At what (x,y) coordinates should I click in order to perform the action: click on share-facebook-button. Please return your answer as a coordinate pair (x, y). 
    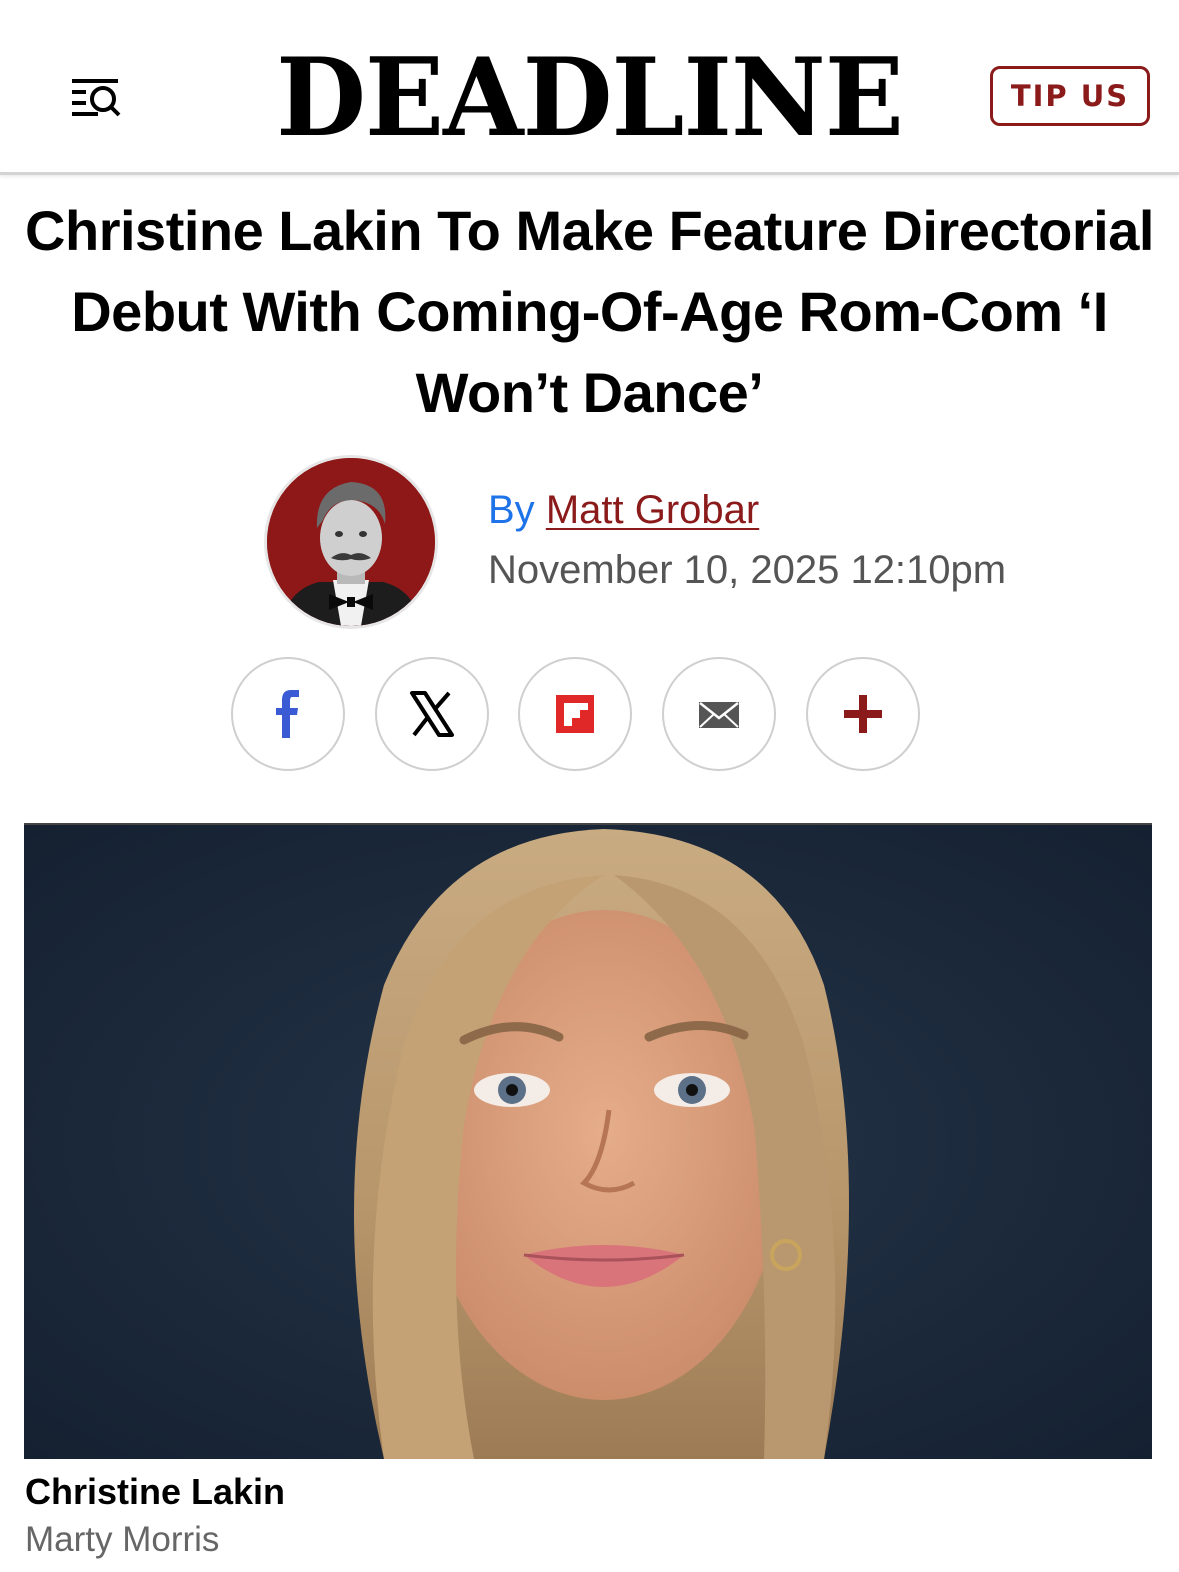
    Looking at the image, I should click on (288, 714).